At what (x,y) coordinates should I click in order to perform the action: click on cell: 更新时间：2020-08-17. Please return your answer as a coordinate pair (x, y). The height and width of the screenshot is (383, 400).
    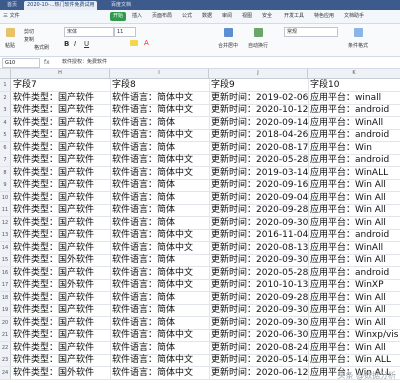
    Looking at the image, I should click on (259, 147).